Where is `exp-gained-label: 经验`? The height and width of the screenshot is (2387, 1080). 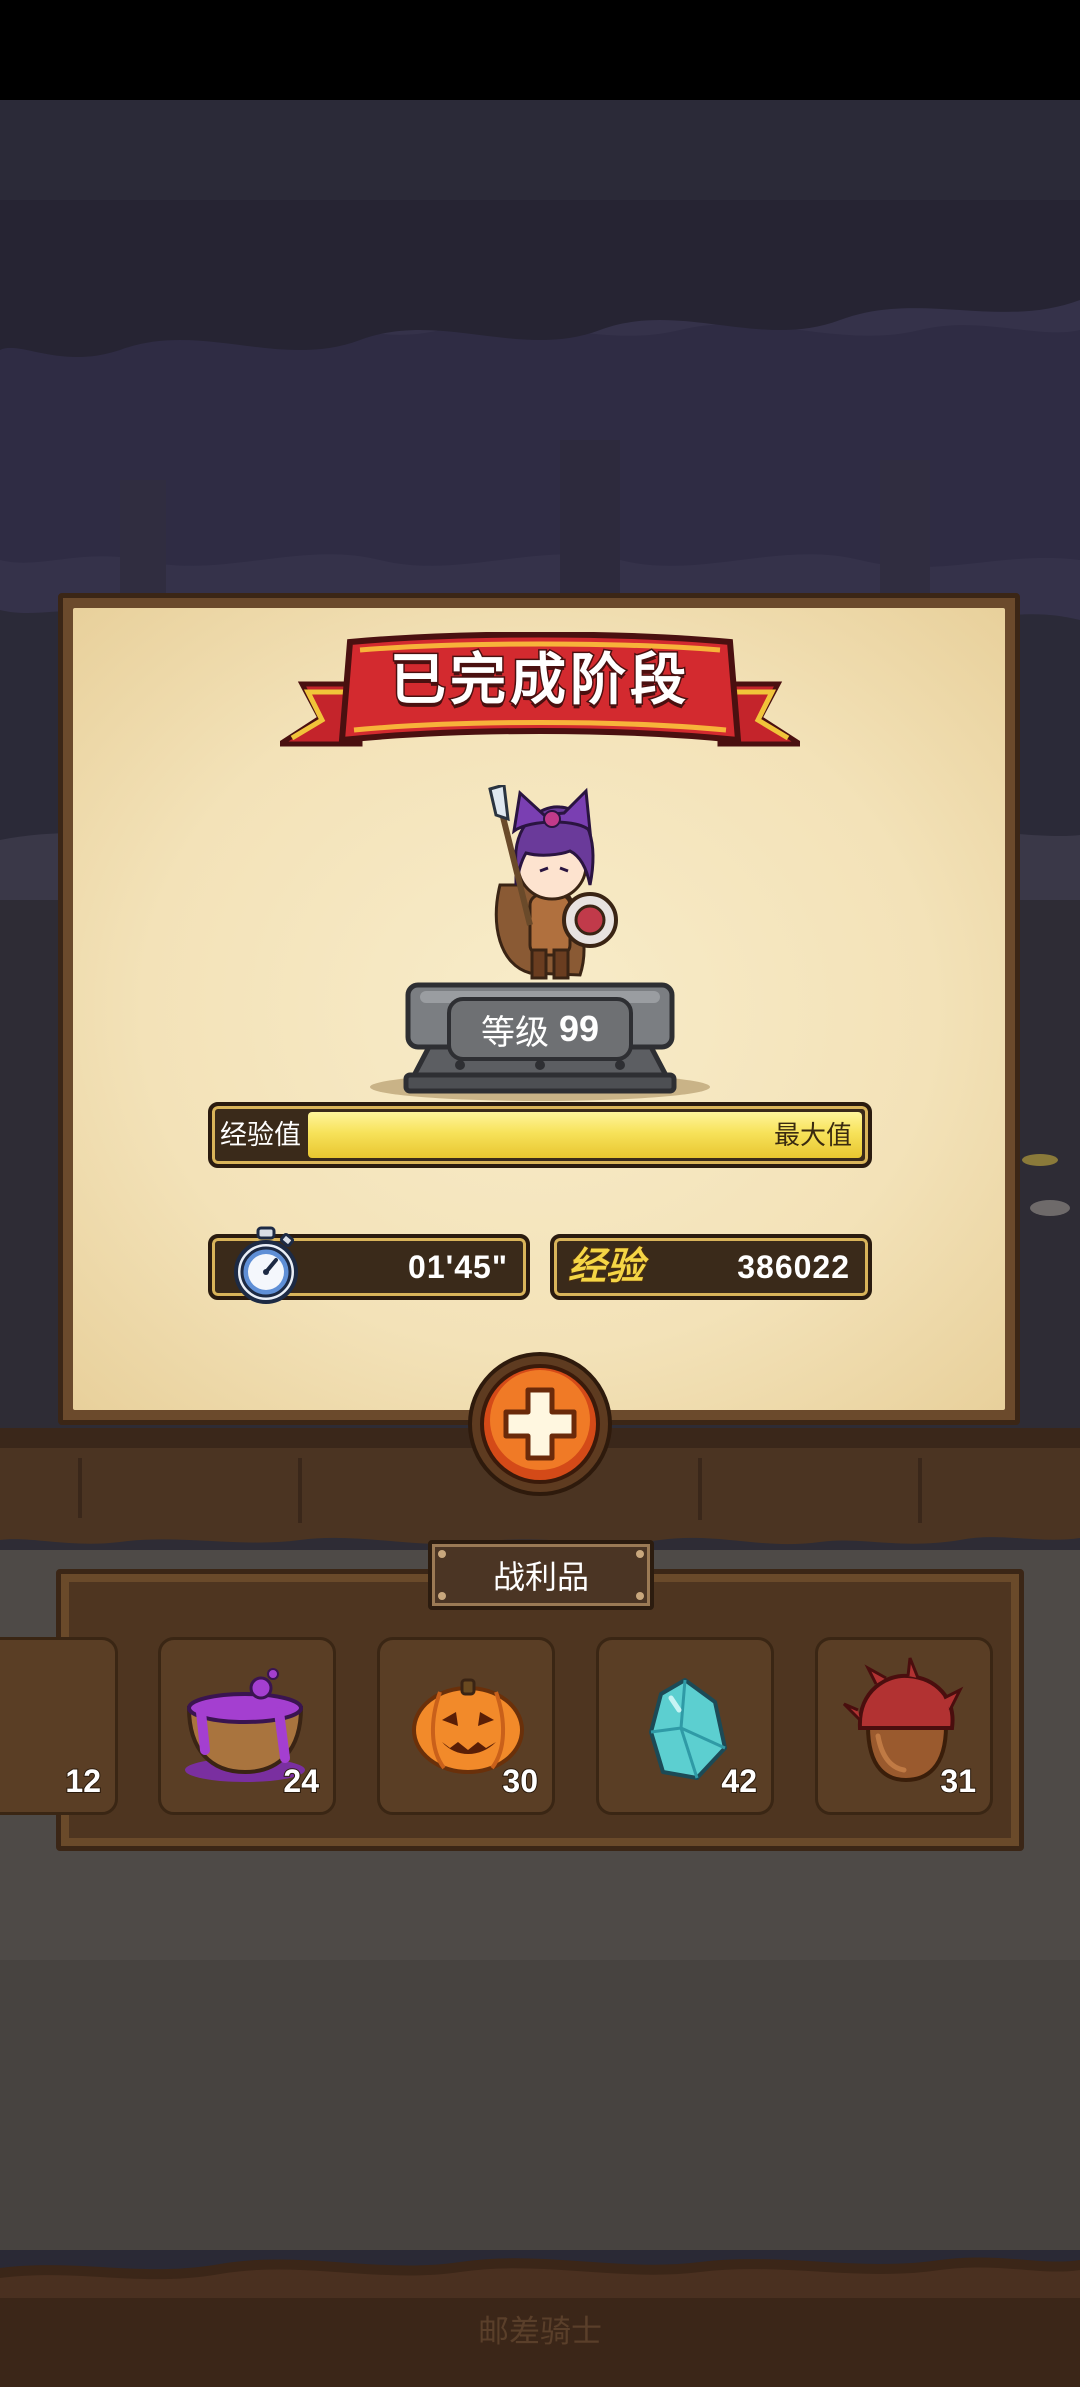 exp-gained-label: 经验 is located at coordinates (606, 1267).